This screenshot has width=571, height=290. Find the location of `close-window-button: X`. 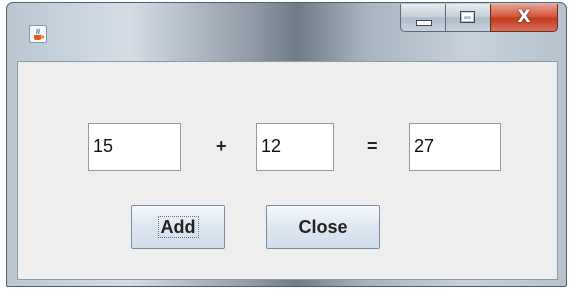

close-window-button: X is located at coordinates (524, 18).